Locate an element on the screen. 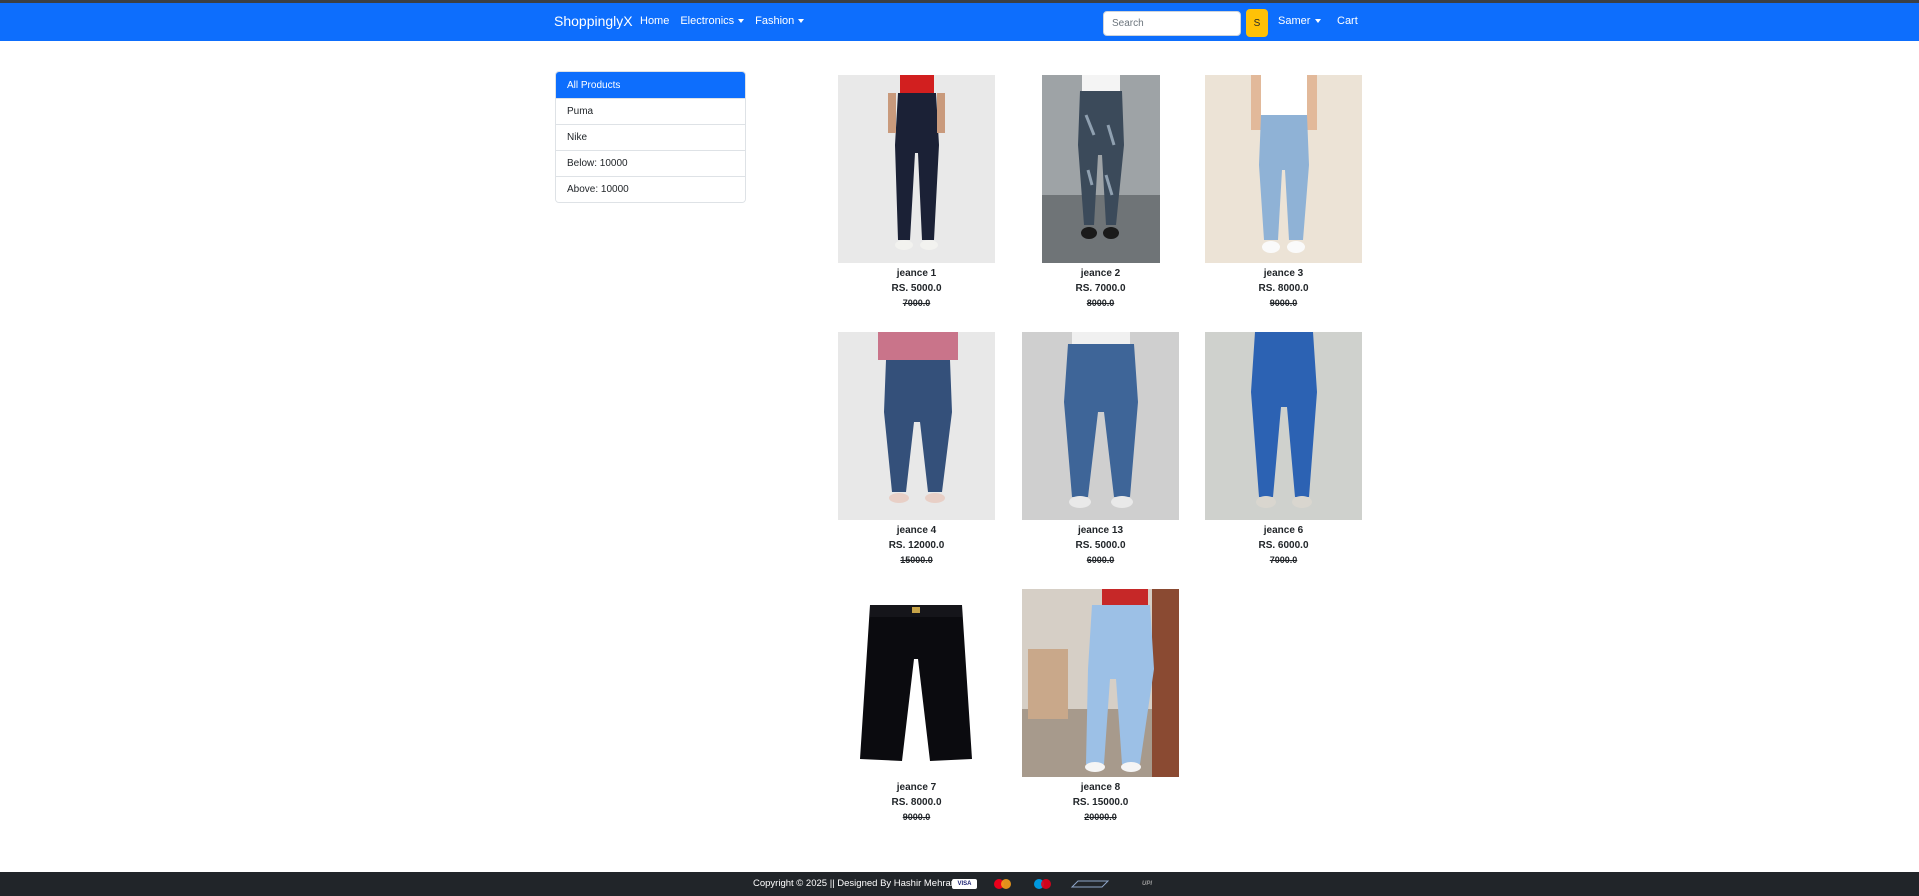  search-button: S is located at coordinates (1257, 23).